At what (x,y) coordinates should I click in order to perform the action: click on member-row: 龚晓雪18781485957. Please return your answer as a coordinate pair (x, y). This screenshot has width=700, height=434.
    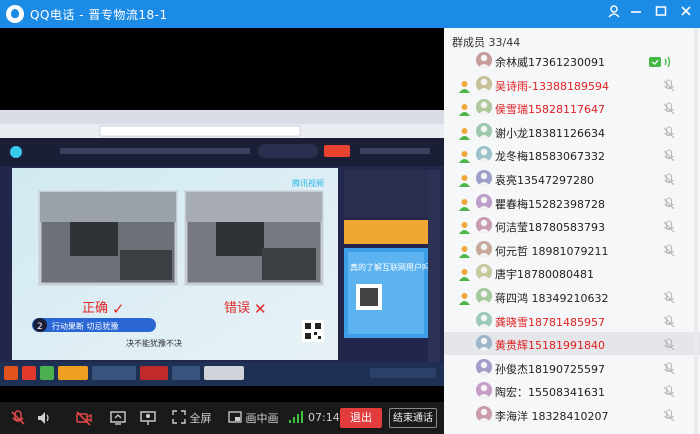
    Looking at the image, I should click on (572, 320).